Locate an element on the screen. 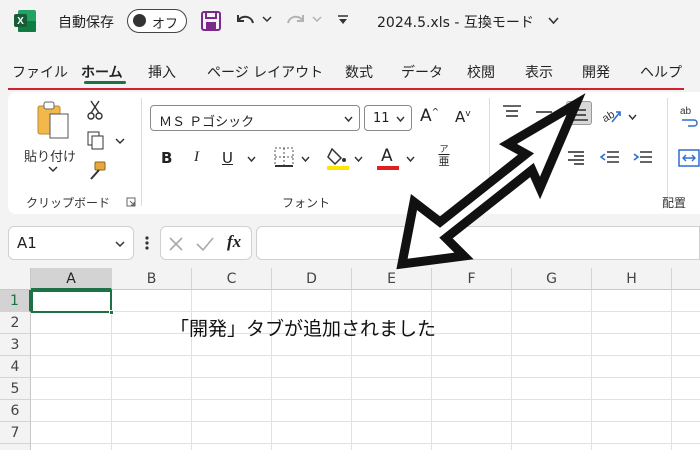 The width and height of the screenshot is (700, 450). copy-icon is located at coordinates (96, 140).